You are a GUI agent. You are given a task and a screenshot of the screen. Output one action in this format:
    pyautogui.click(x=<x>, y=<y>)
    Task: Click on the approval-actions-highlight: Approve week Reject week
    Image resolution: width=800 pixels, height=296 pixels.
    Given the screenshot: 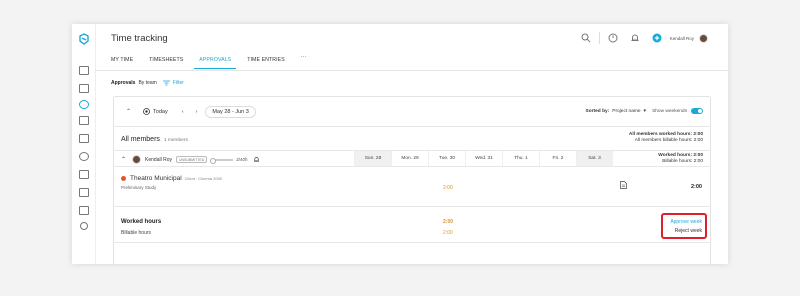 What is the action you would take?
    pyautogui.click(x=684, y=226)
    